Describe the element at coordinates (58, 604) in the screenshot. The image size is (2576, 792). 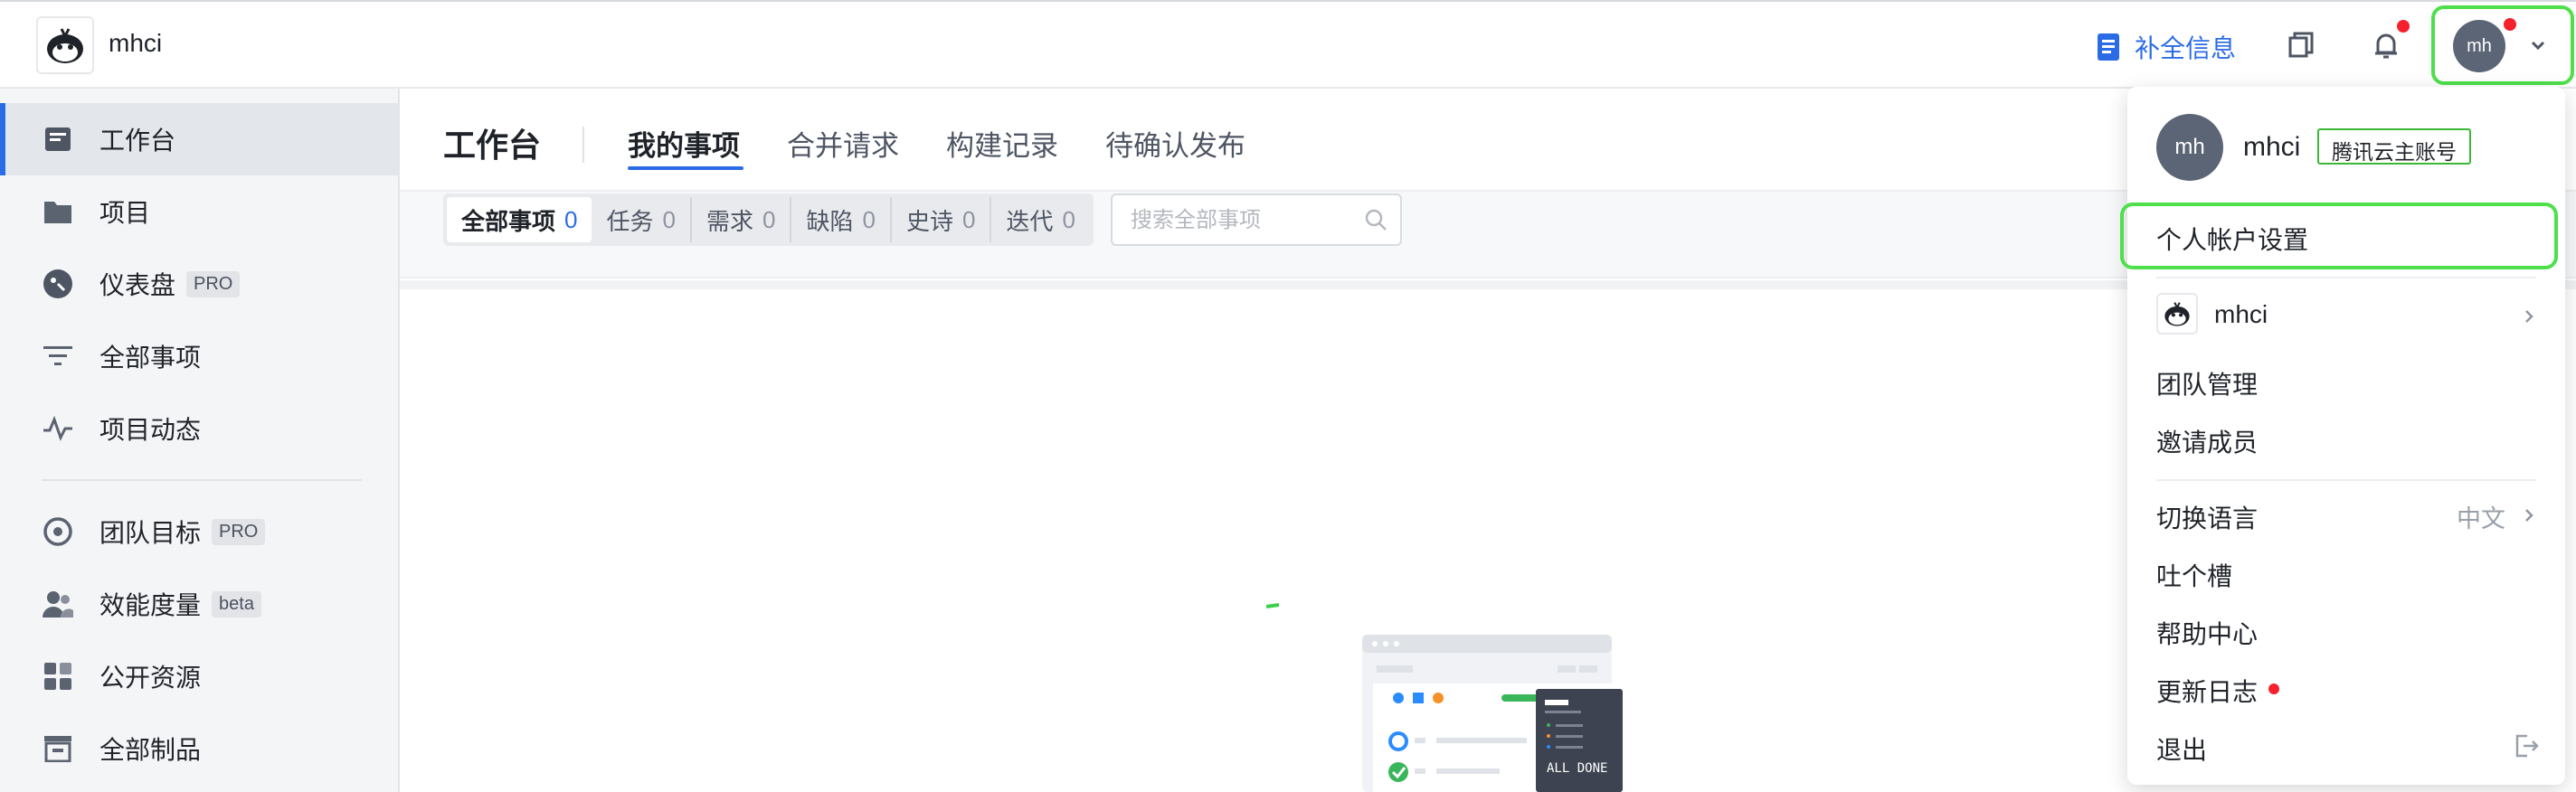
I see `team-metrics-icon` at that location.